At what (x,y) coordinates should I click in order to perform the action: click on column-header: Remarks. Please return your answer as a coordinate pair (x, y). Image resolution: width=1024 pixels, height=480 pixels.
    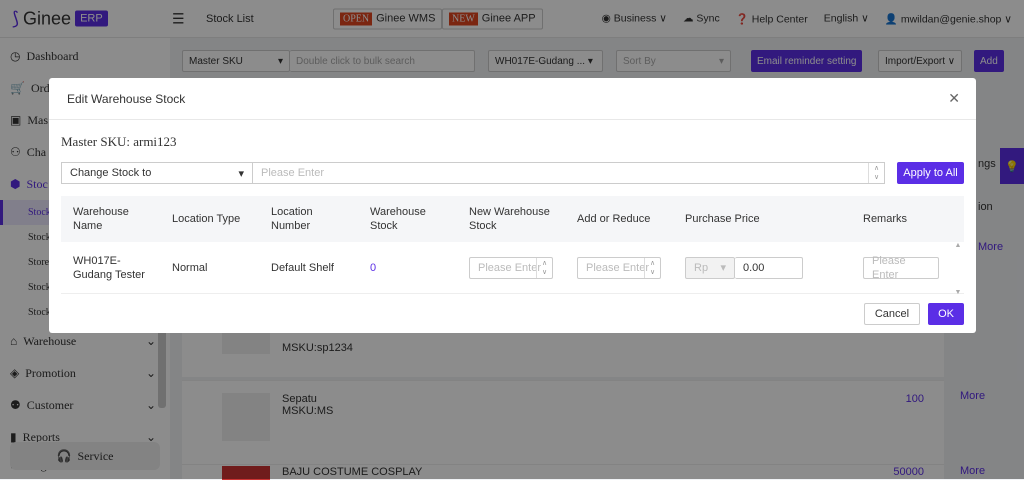
    Looking at the image, I should click on (885, 219).